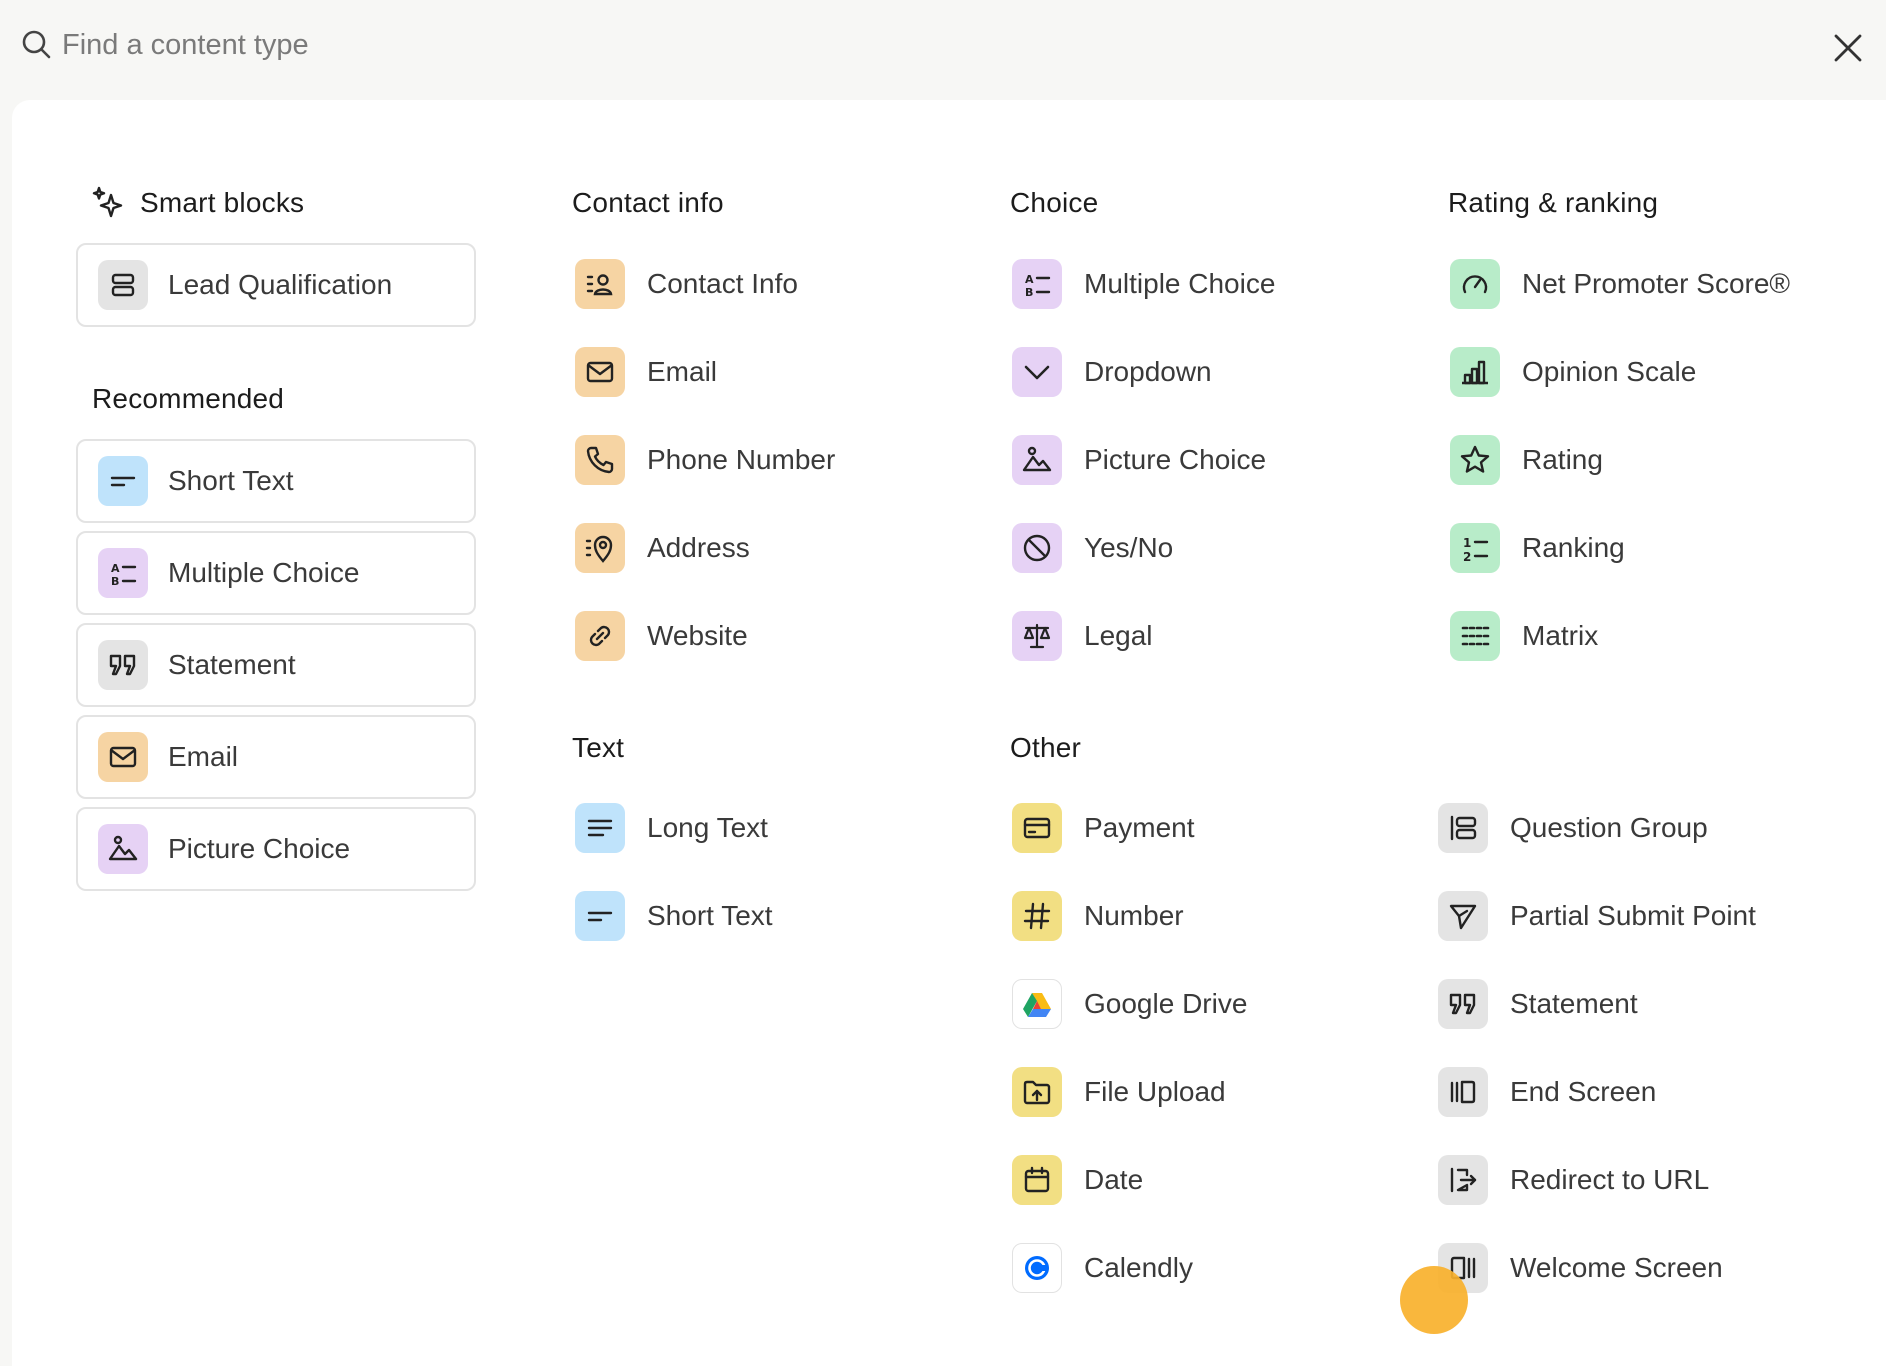 This screenshot has height=1366, width=1886. What do you see at coordinates (1037, 1268) in the screenshot?
I see `calendly-icon` at bounding box center [1037, 1268].